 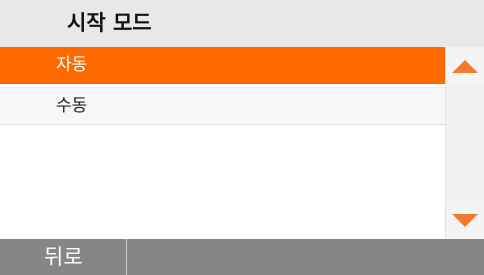 I want to click on list-item-auto: 자동, so click(x=222, y=65).